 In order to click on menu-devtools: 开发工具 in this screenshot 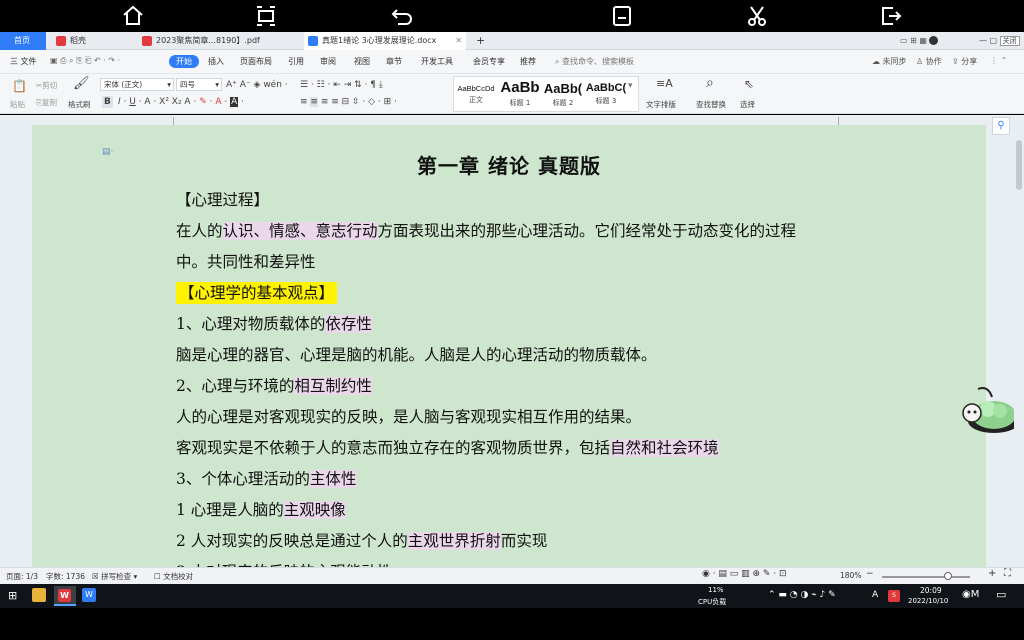, I will do `click(437, 61)`.